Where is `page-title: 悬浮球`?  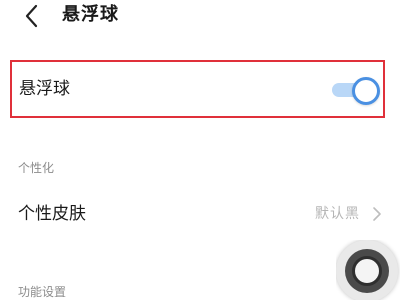
page-title: 悬浮球 is located at coordinates (90, 14).